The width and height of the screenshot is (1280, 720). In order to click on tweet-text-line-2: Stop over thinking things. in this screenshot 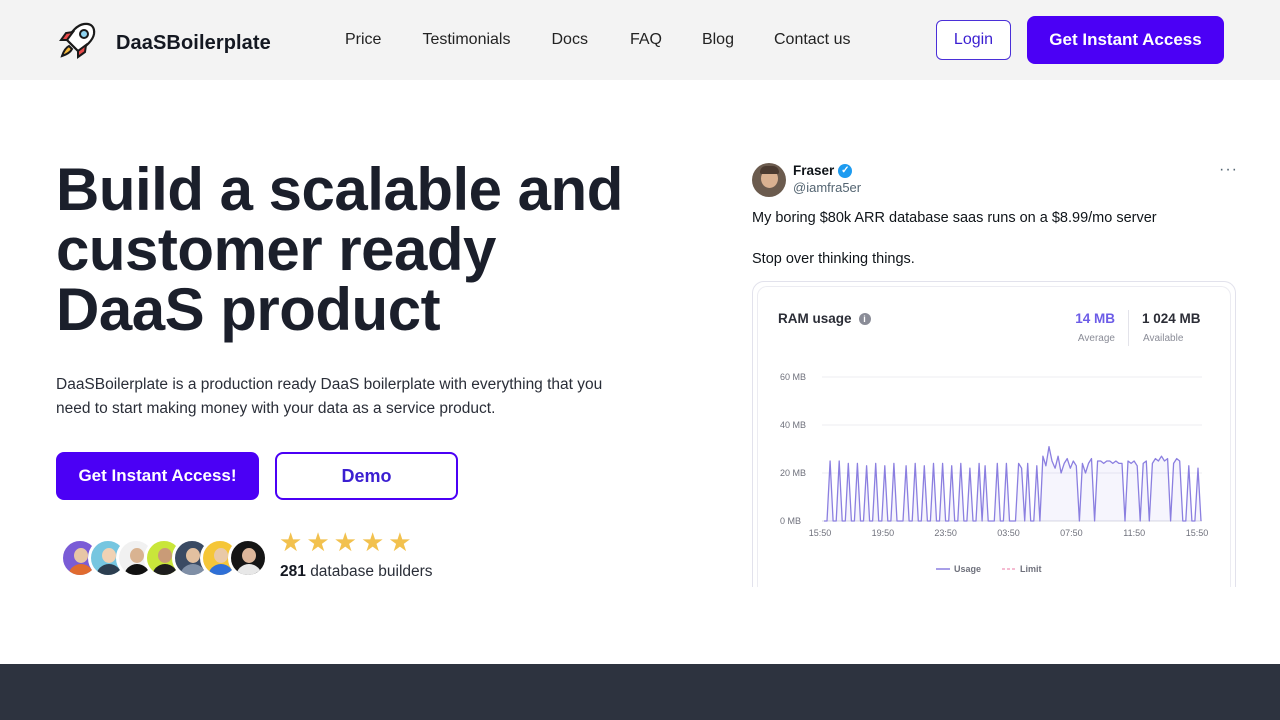, I will do `click(833, 259)`.